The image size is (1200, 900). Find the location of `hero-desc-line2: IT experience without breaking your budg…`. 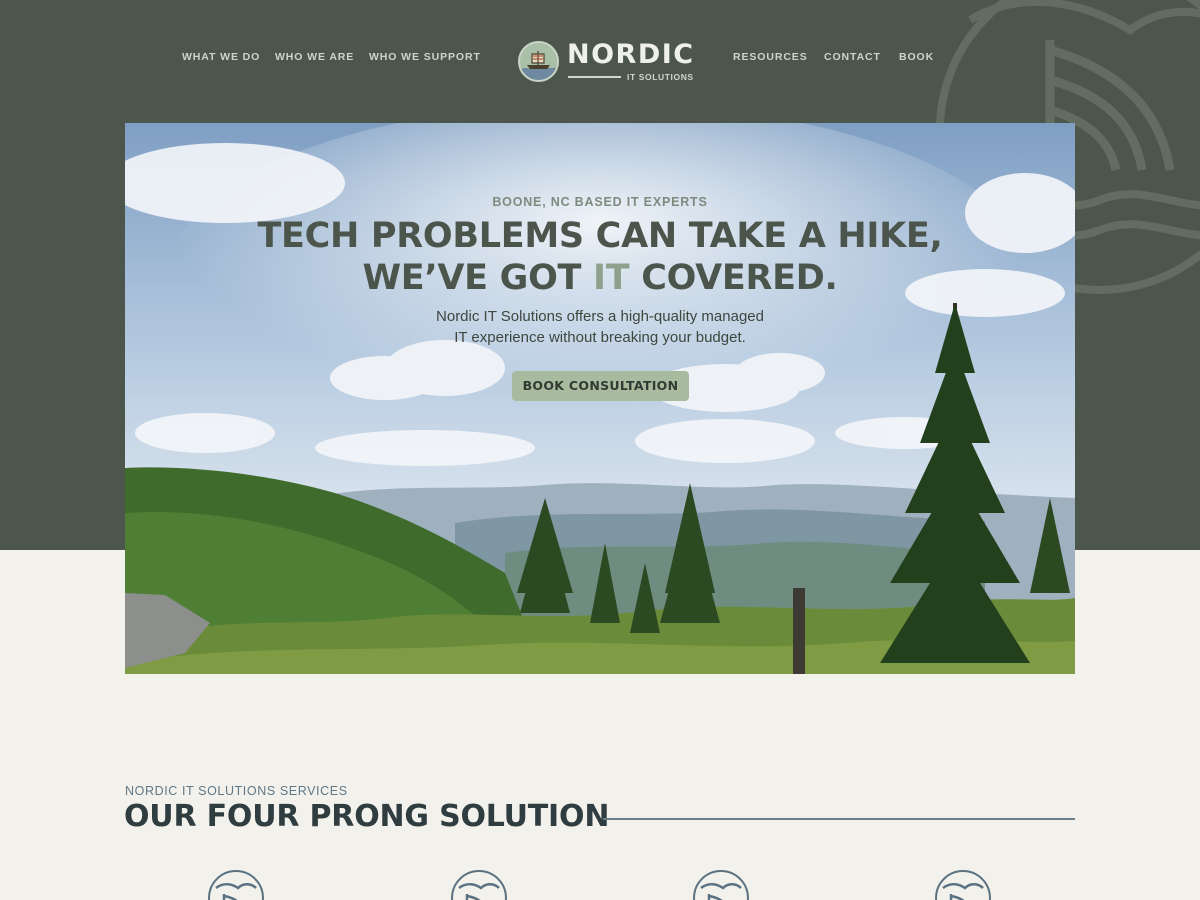

hero-desc-line2: IT experience without breaking your budg… is located at coordinates (600, 337).